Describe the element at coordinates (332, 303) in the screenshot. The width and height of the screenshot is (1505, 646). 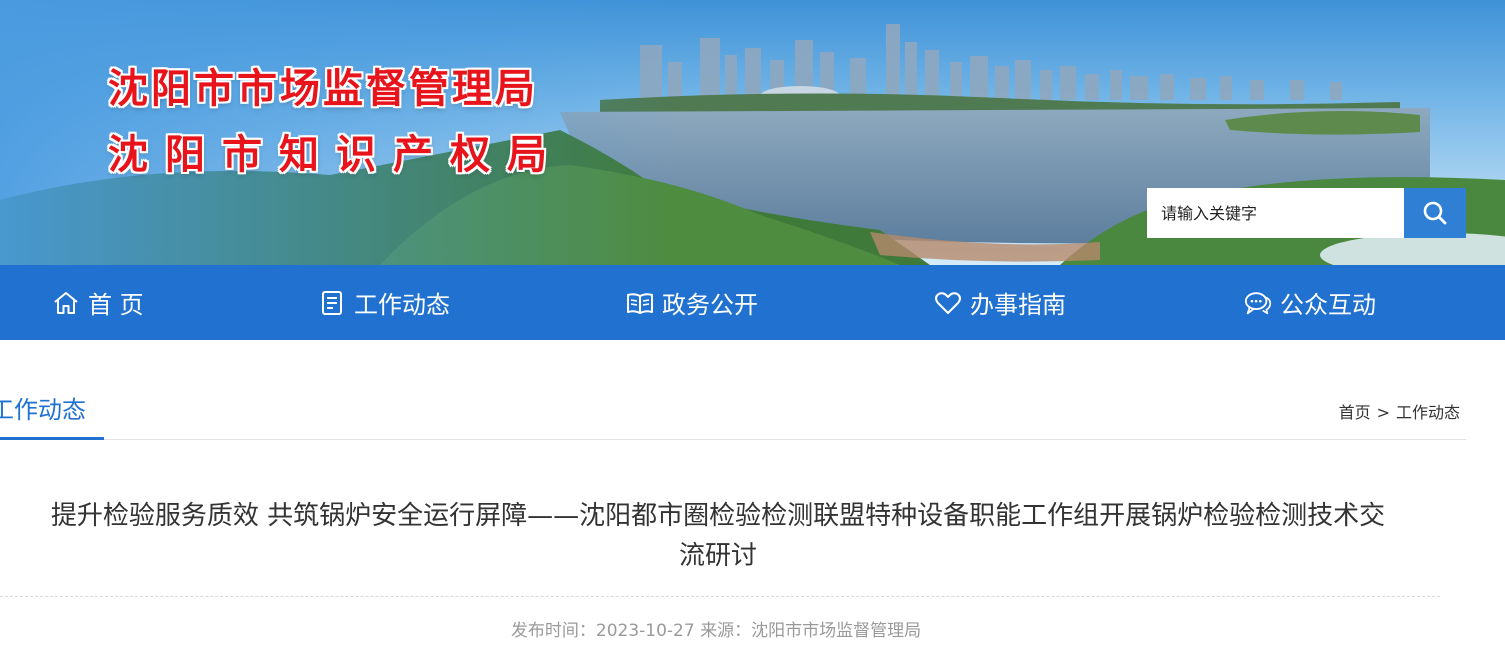
I see `document-icon` at that location.